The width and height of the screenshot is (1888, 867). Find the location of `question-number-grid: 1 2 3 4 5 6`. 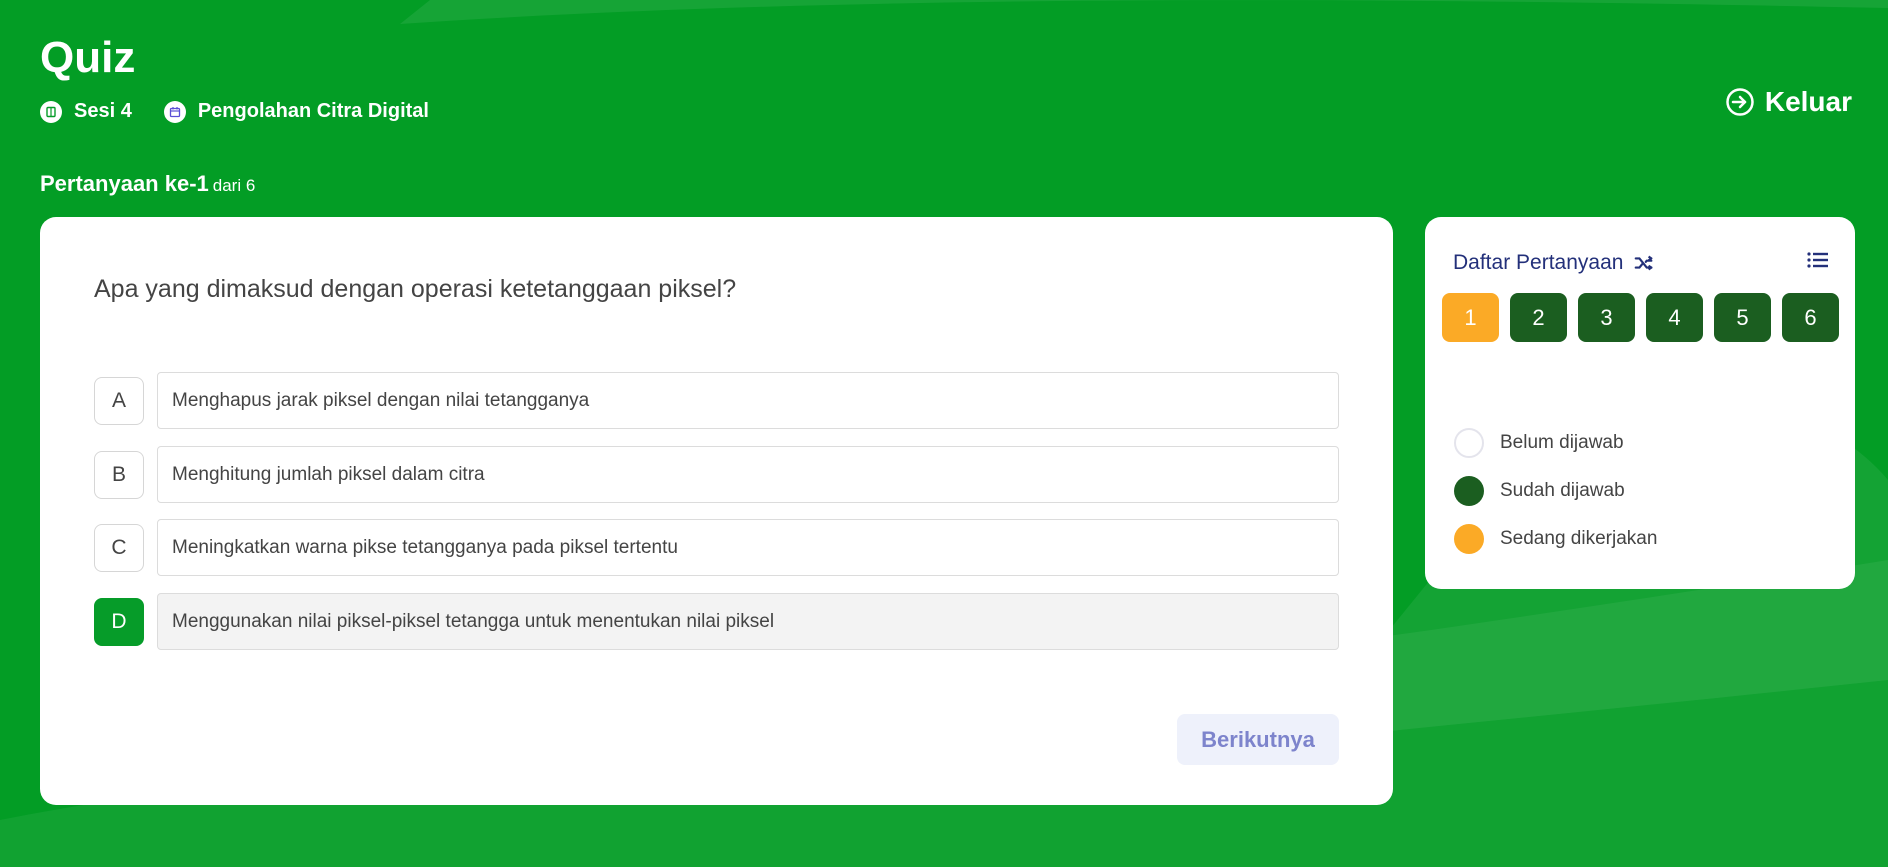

question-number-grid: 1 2 3 4 5 6 is located at coordinates (1646, 317).